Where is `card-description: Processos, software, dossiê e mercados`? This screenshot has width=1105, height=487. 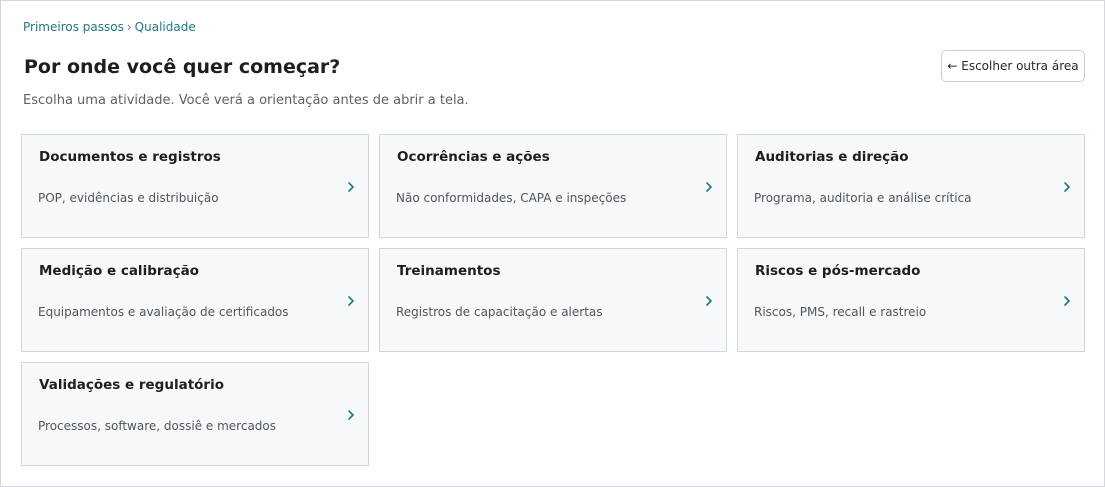
card-description: Processos, software, dossiê e mercados is located at coordinates (157, 426).